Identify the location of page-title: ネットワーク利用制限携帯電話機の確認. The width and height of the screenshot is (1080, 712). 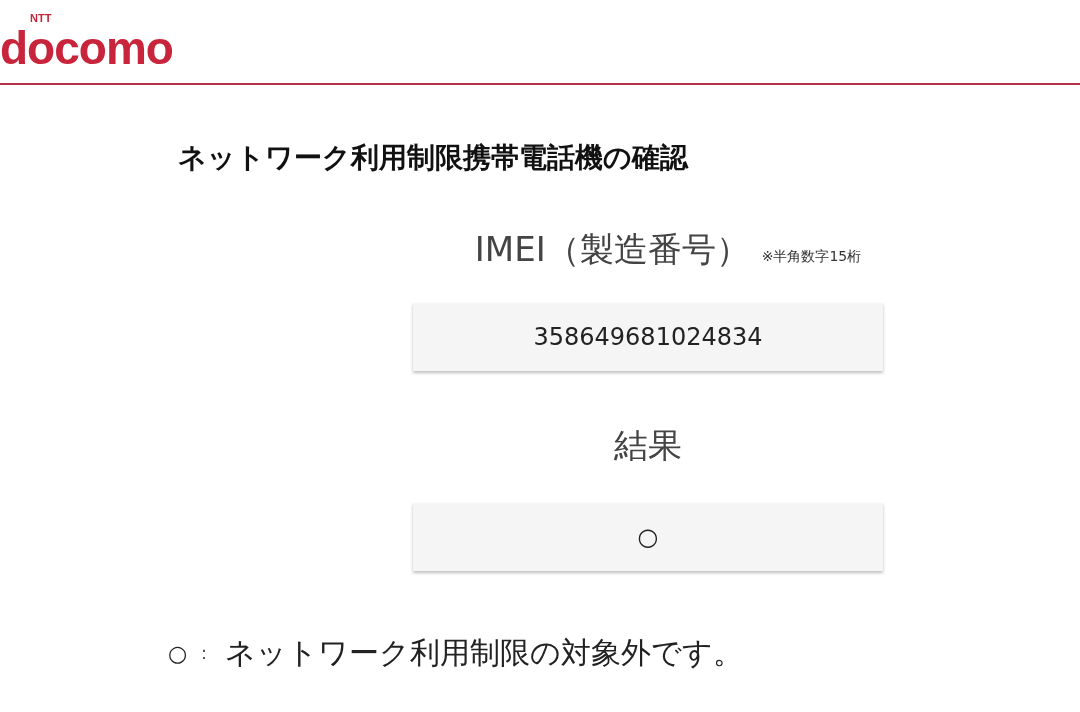
(434, 158).